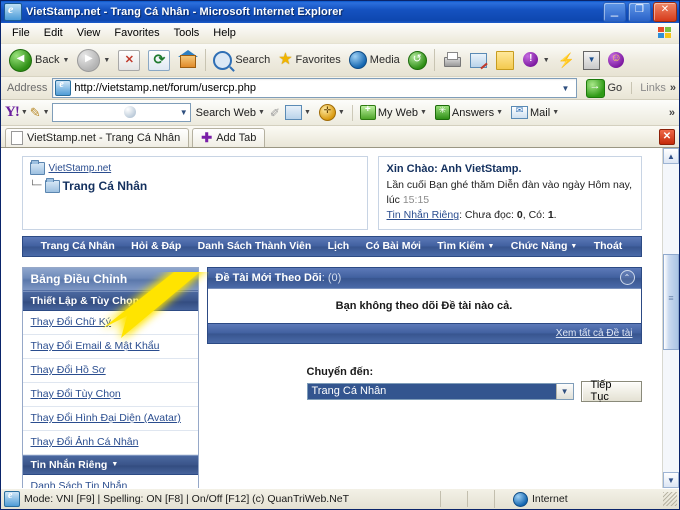  Describe the element at coordinates (159, 60) in the screenshot. I see `refresh-button` at that location.